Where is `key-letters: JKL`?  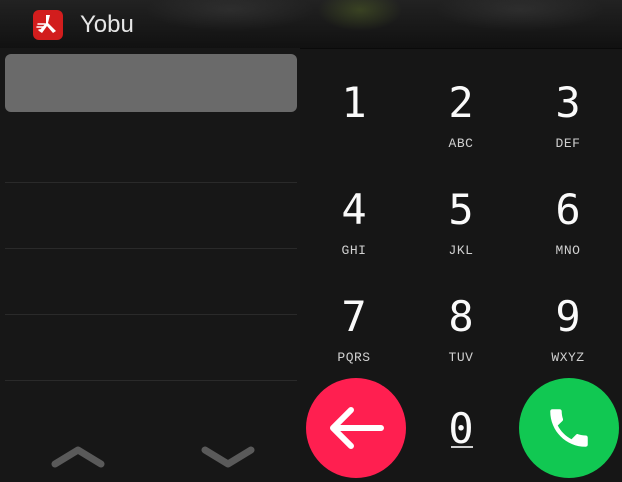 key-letters: JKL is located at coordinates (461, 250).